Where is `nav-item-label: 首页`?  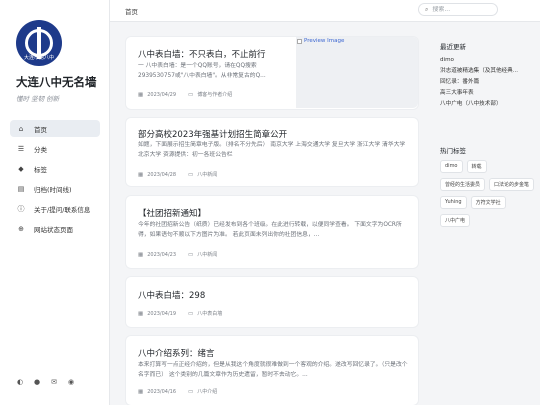 nav-item-label: 首页 is located at coordinates (40, 129).